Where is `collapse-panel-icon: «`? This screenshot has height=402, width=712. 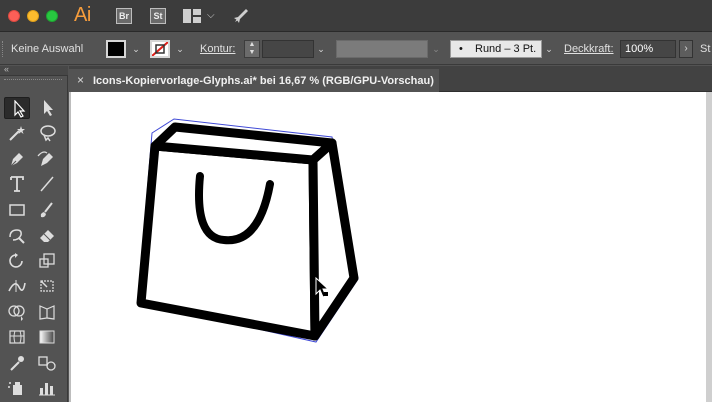
collapse-panel-icon: « is located at coordinates (6, 69).